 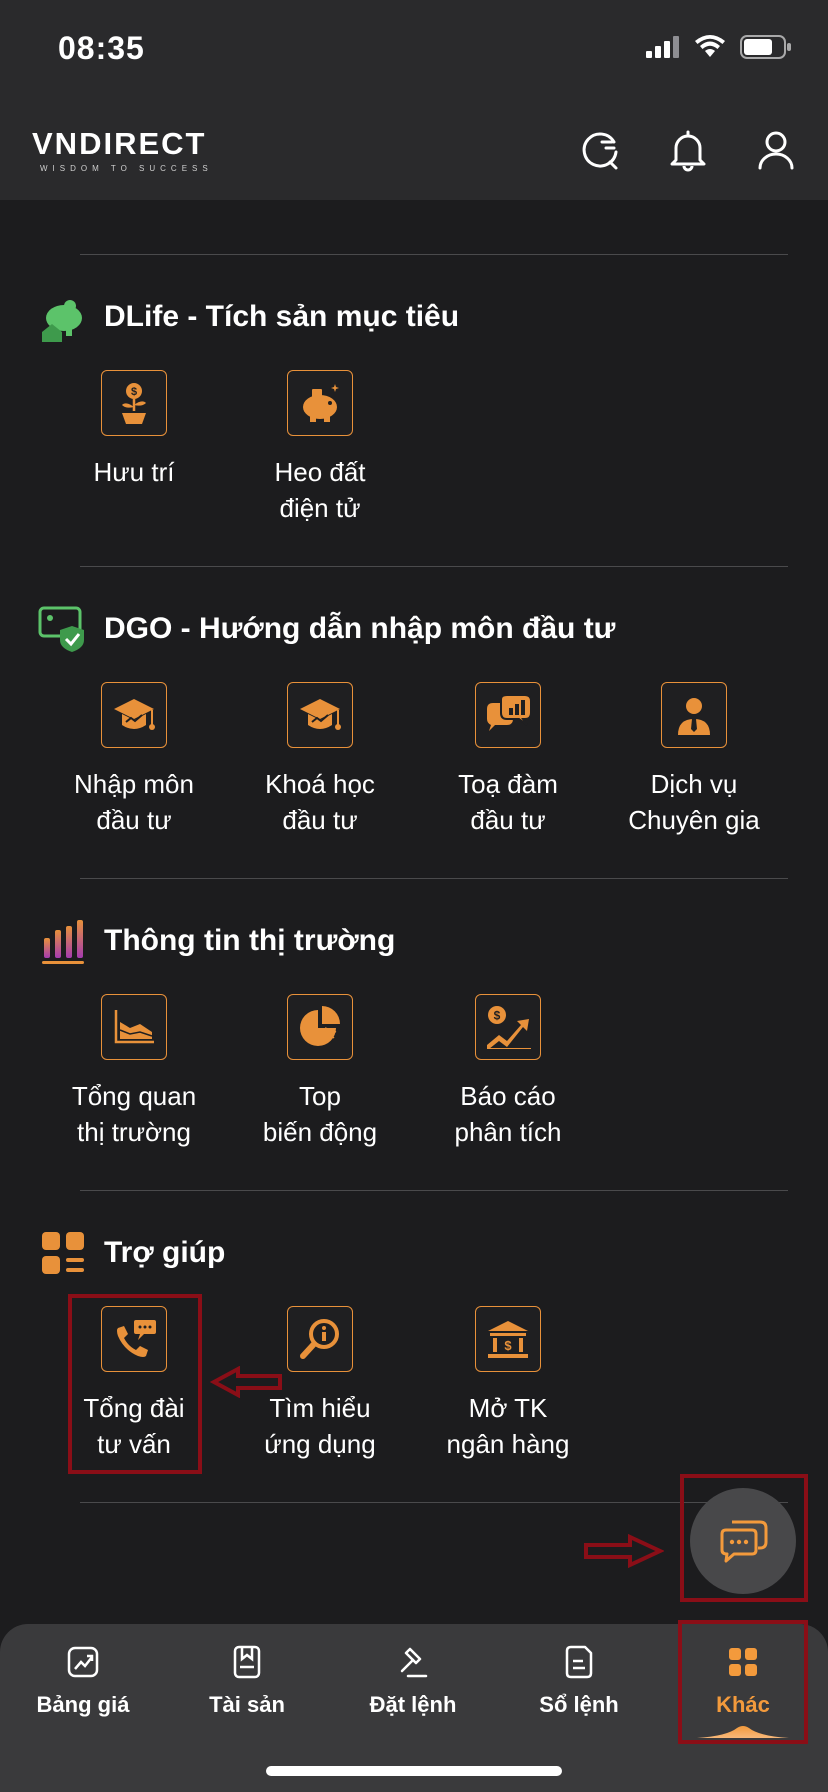 What do you see at coordinates (579, 1662) in the screenshot?
I see `order-book-icon` at bounding box center [579, 1662].